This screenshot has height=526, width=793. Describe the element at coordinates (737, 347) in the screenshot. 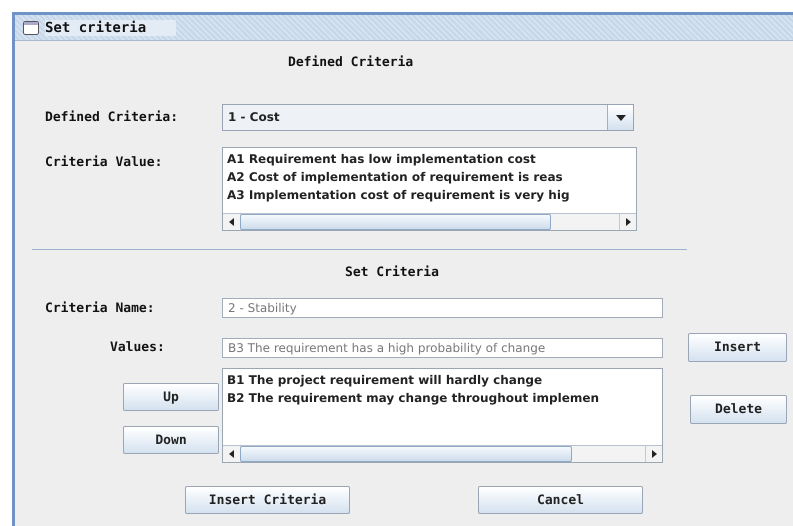

I see `insert-button: Insert` at that location.